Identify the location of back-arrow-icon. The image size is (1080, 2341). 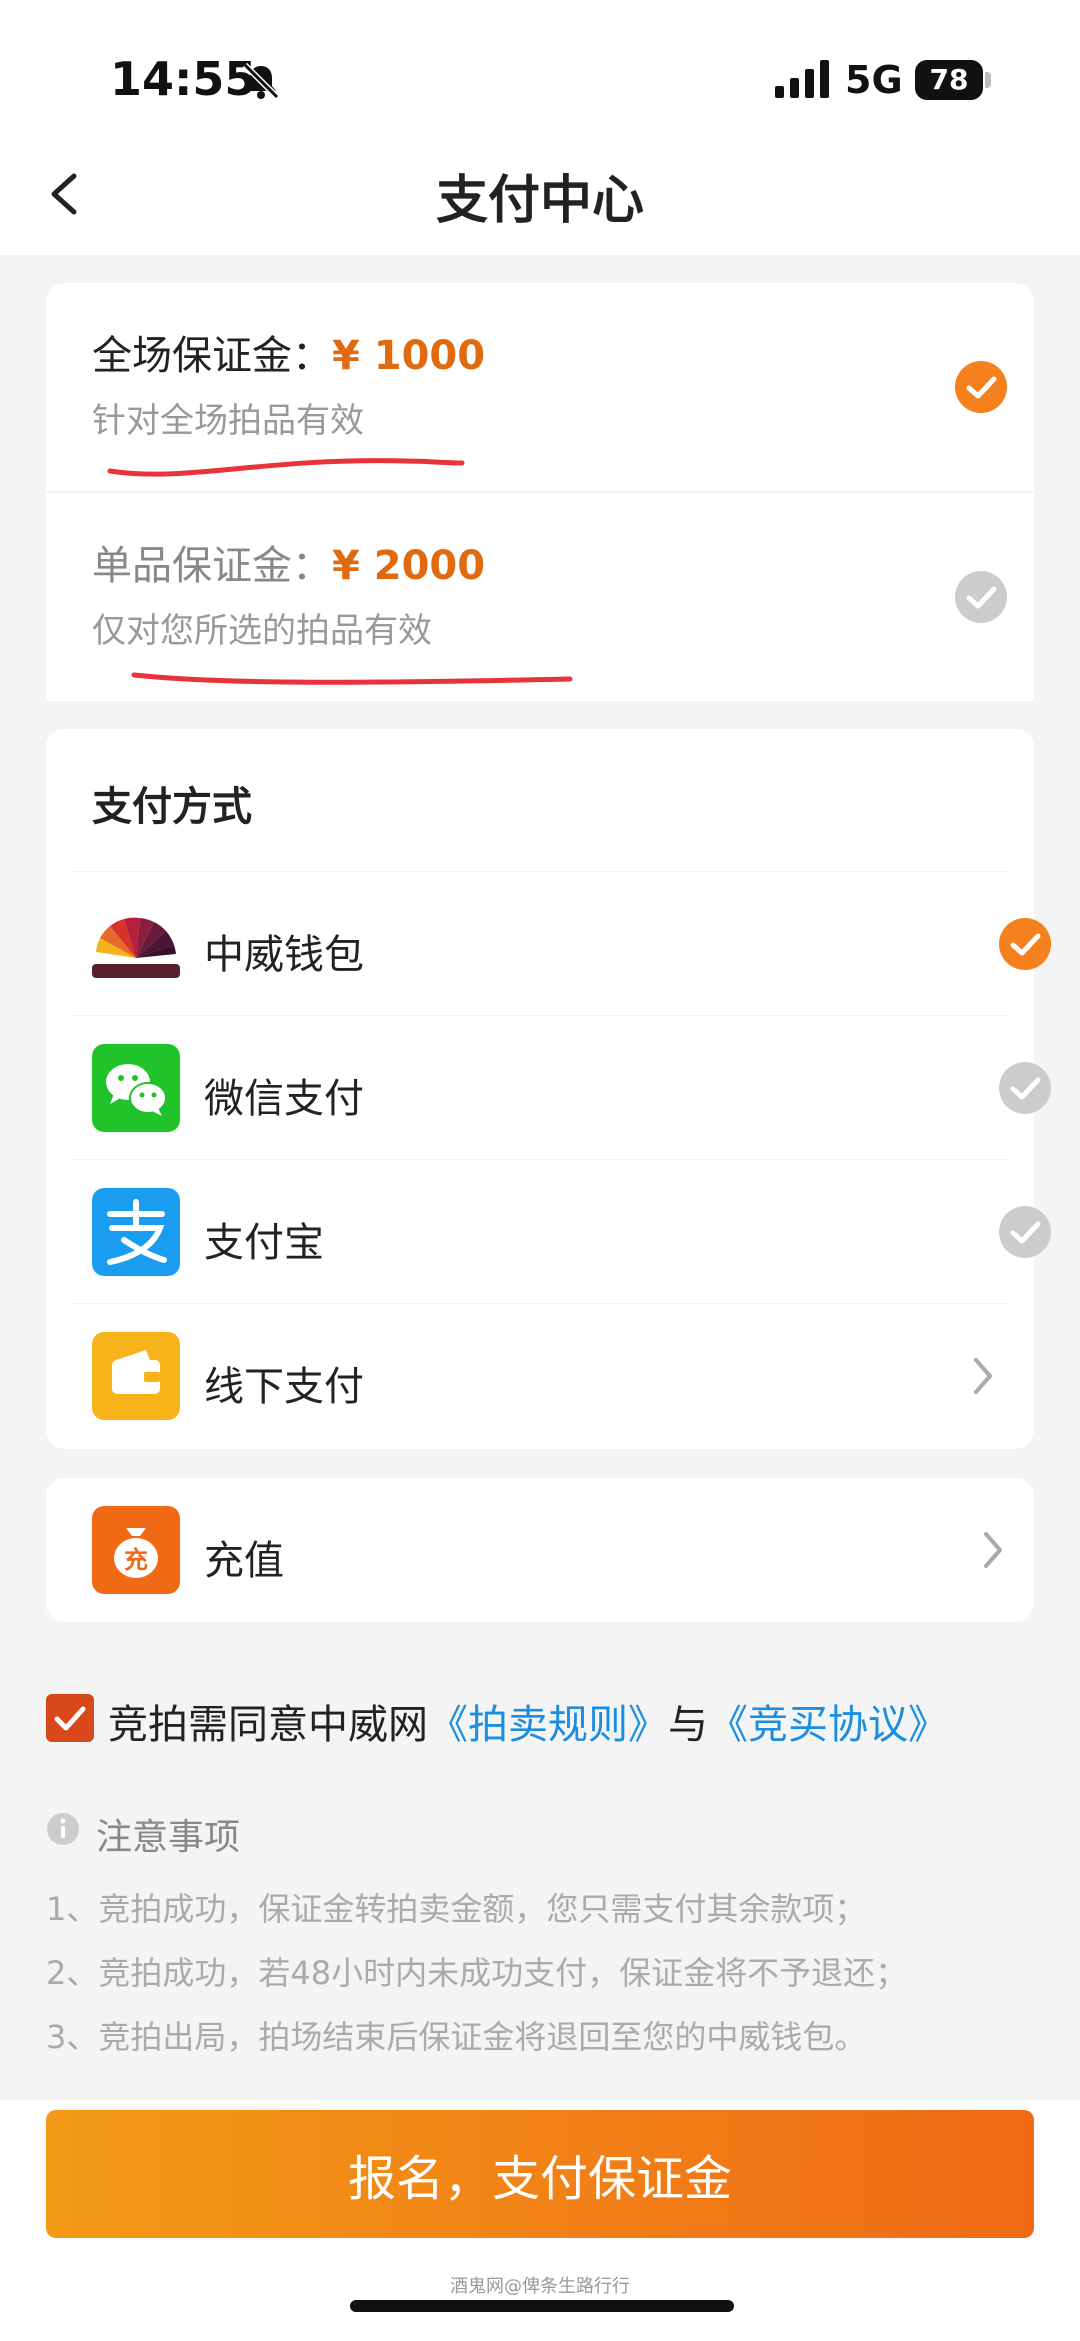
(64, 194).